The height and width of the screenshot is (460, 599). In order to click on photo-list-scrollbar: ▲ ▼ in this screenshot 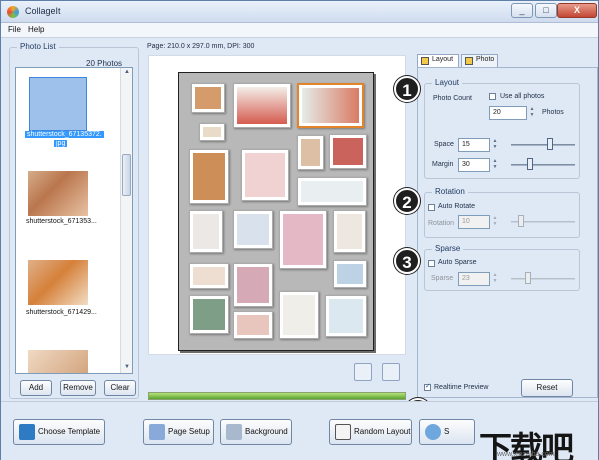, I will do `click(126, 220)`.